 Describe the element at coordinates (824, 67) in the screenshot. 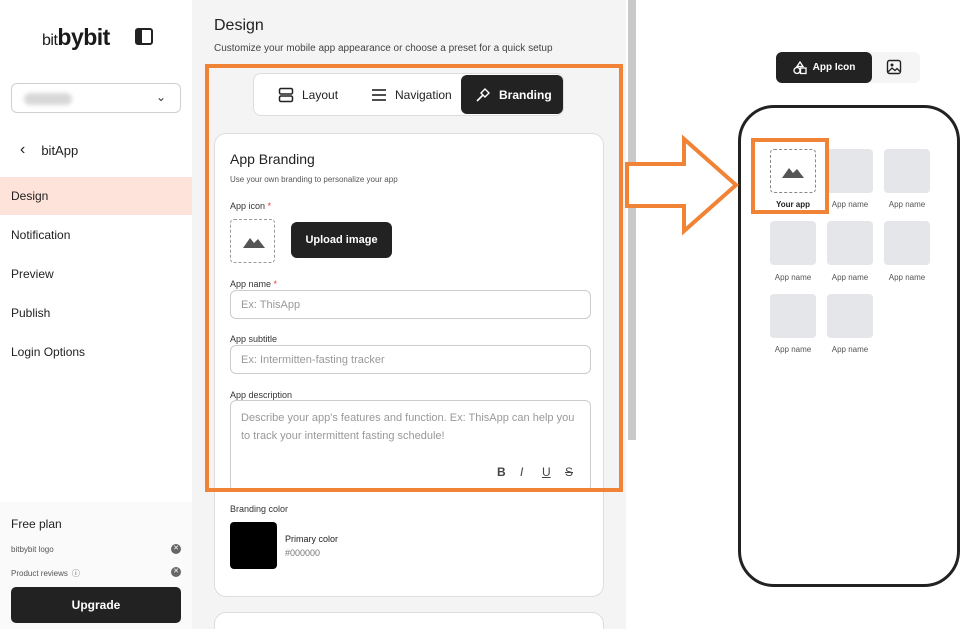

I see `app-icon-mode-button: App Icon` at that location.